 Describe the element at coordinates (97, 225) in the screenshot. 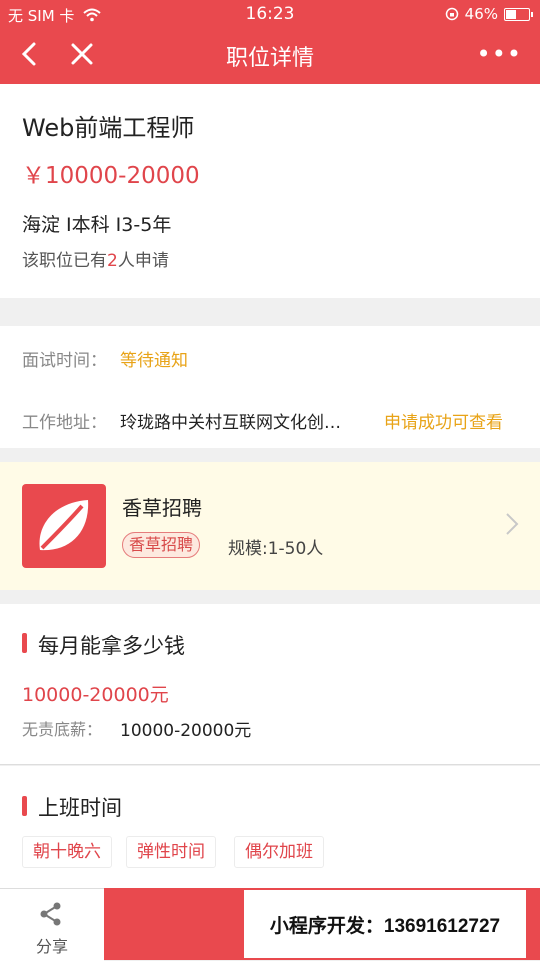

I see `job-meta: 海淀 I本科 I3-5年` at that location.